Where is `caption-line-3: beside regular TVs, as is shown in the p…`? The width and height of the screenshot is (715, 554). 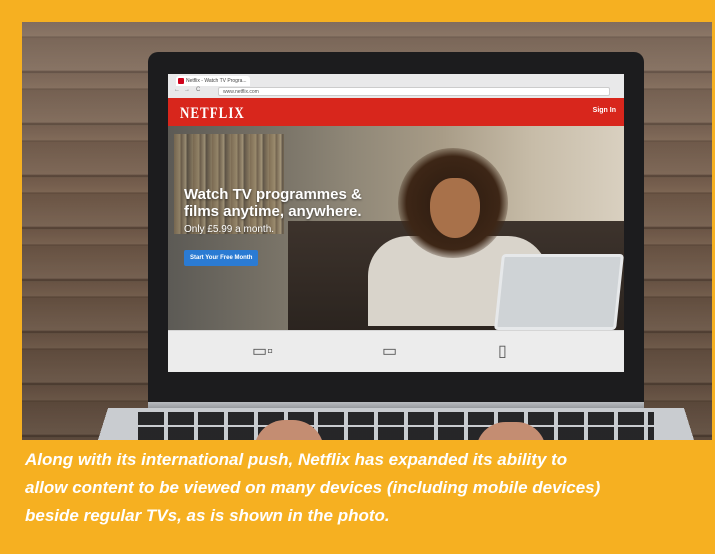
caption-line-3: beside regular TVs, as is shown in the p… is located at coordinates (207, 515).